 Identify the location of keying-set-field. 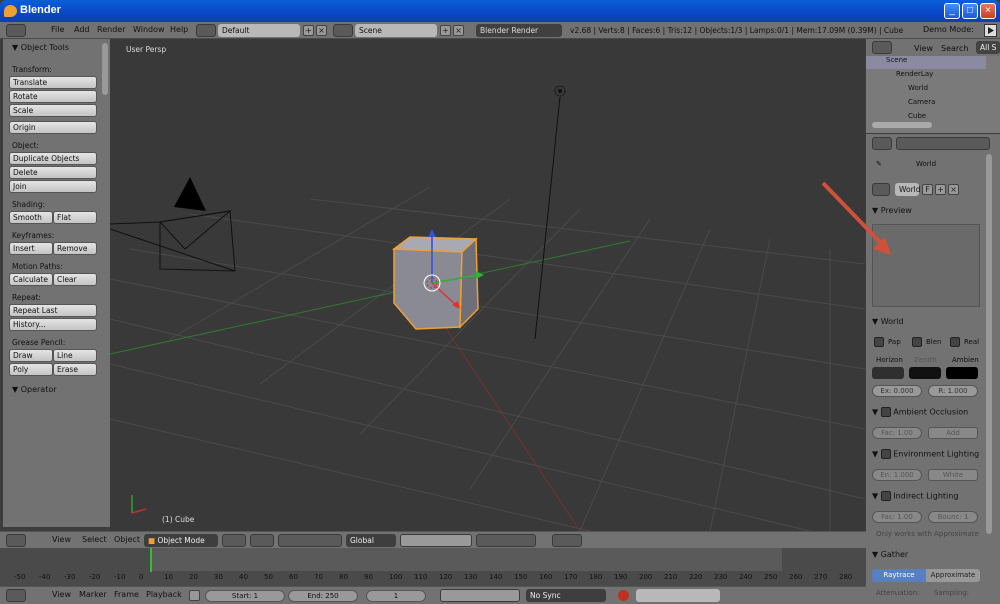
(678, 595).